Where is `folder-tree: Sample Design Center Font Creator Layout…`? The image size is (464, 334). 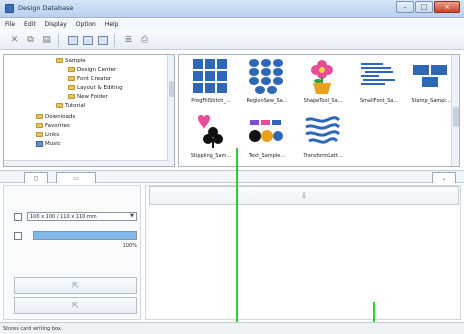
folder-tree: Sample Design Center Font Creator Layout… is located at coordinates (89, 110).